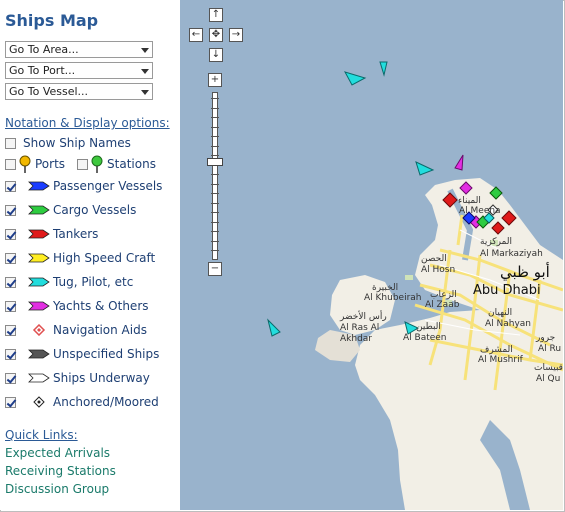 The height and width of the screenshot is (512, 565). I want to click on map-label-al-khubeirah: Al Khubeirah, so click(393, 298).